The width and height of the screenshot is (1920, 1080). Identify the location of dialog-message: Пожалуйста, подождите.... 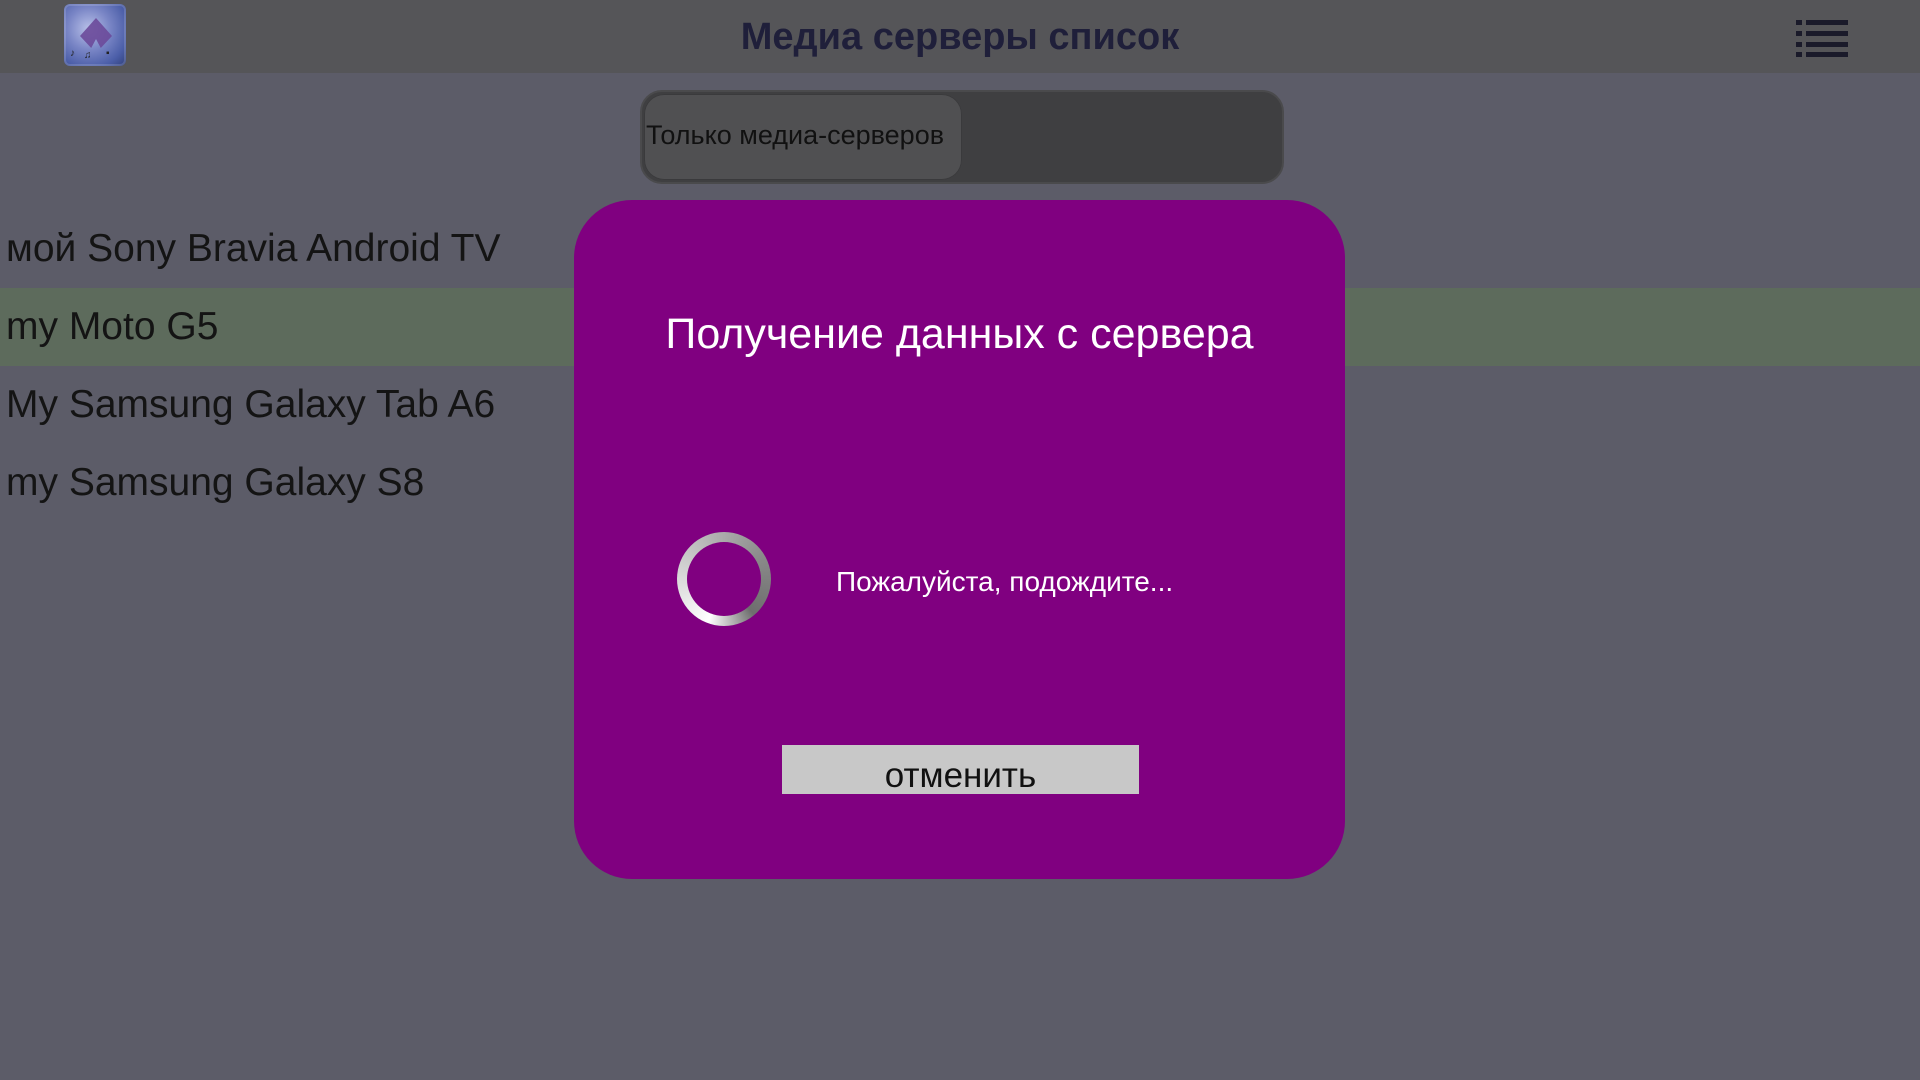
(1005, 581).